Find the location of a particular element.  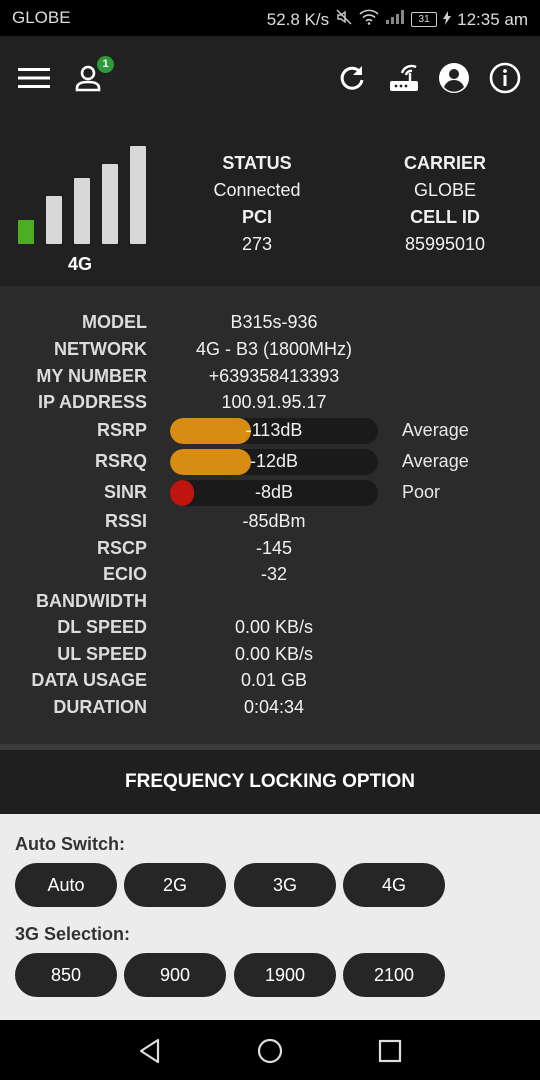

bandwidth-row: BANDWIDTH is located at coordinates (270, 602).